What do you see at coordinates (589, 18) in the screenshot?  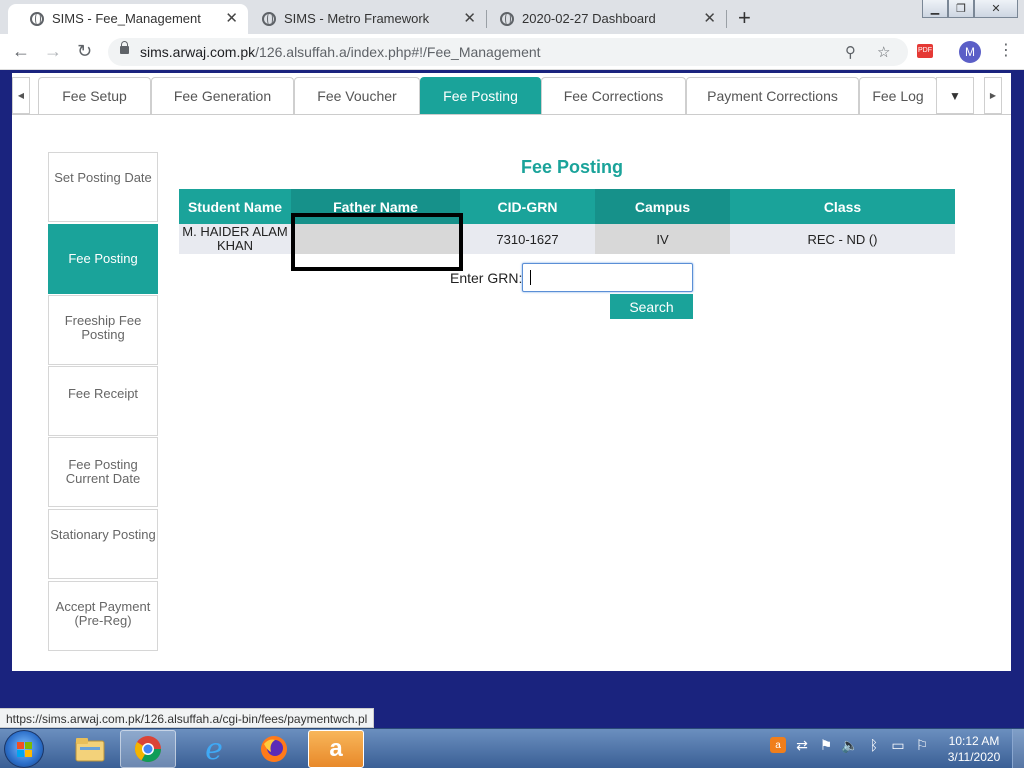 I see `browser-tab-title: 2020-02-27 Dashboard` at bounding box center [589, 18].